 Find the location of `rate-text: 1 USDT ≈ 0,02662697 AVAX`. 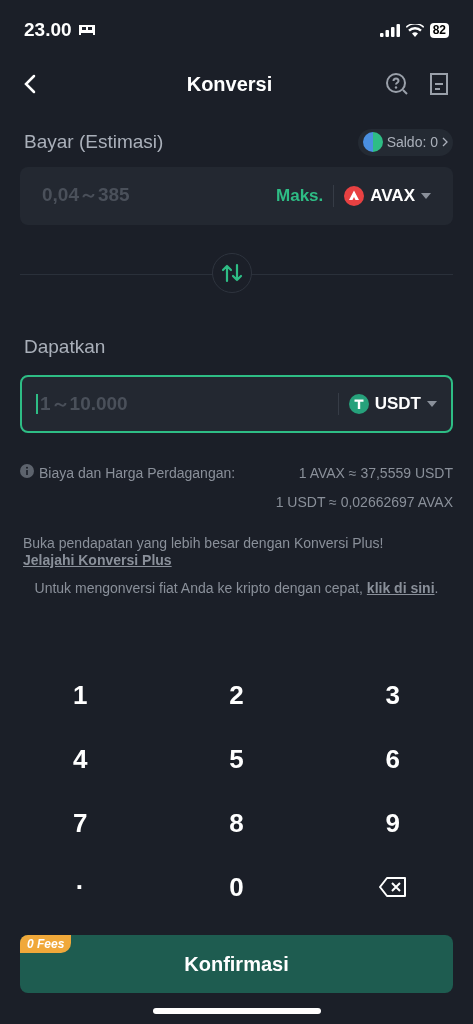

rate-text: 1 USDT ≈ 0,02662697 AVAX is located at coordinates (364, 502).